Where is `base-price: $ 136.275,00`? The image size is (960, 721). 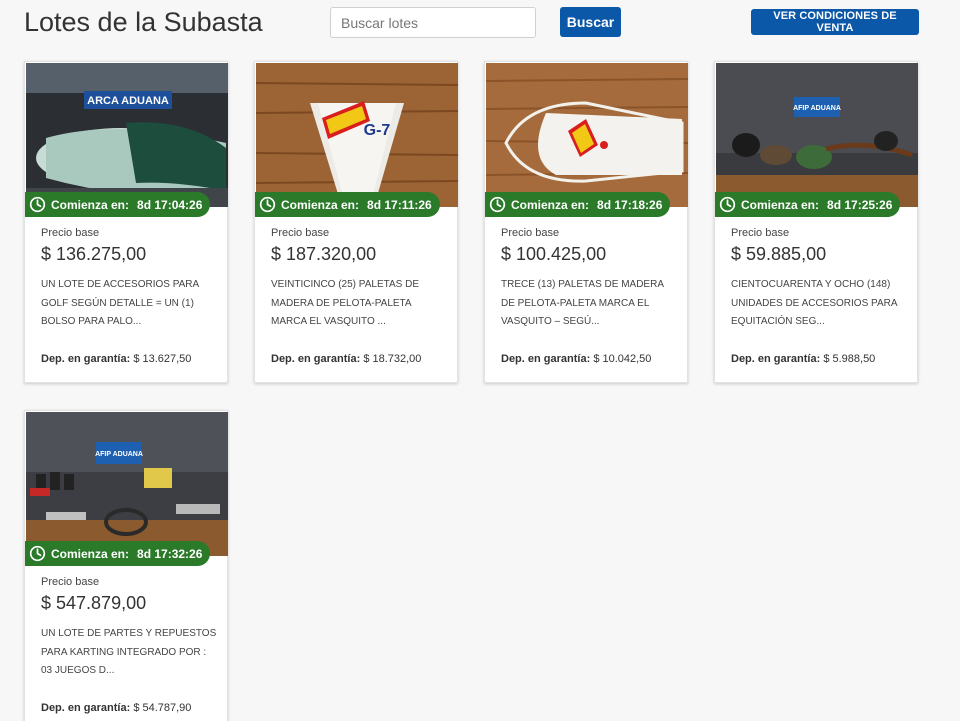 base-price: $ 136.275,00 is located at coordinates (94, 254).